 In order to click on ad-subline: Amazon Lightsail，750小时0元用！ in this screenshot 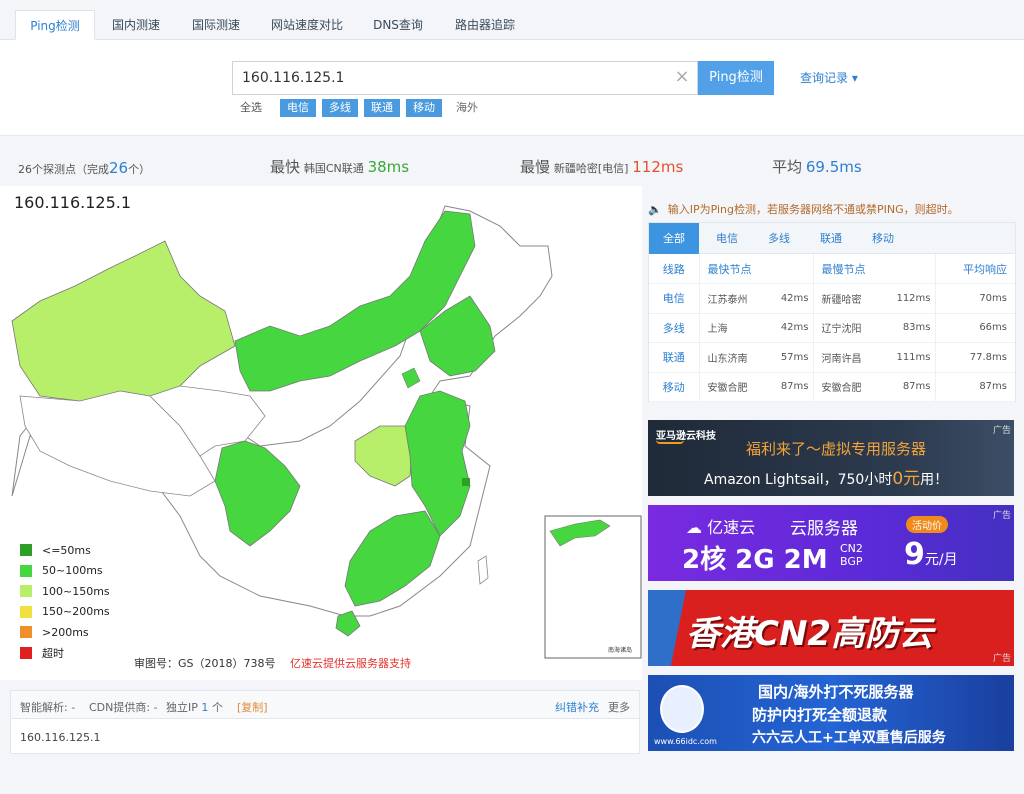, I will do `click(826, 479)`.